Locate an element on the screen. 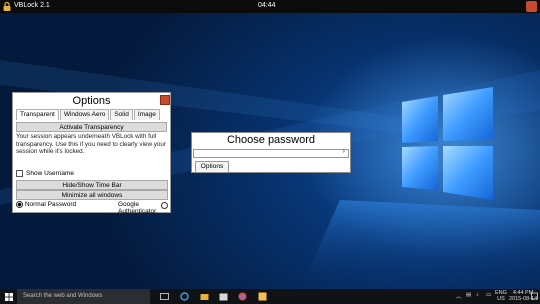 The width and height of the screenshot is (540, 304). options-button: Options is located at coordinates (212, 167).